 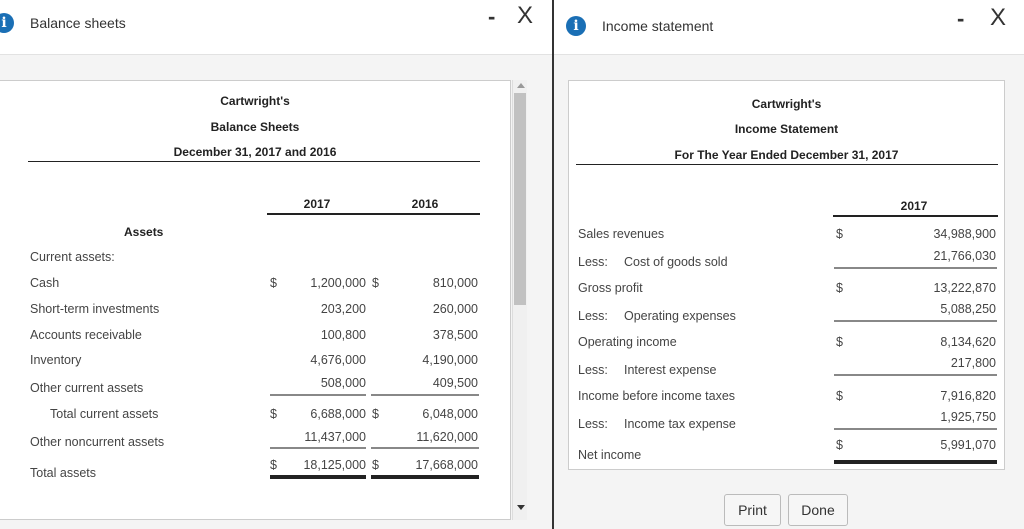 I want to click on value-2016: 11,620,000, so click(x=447, y=437).